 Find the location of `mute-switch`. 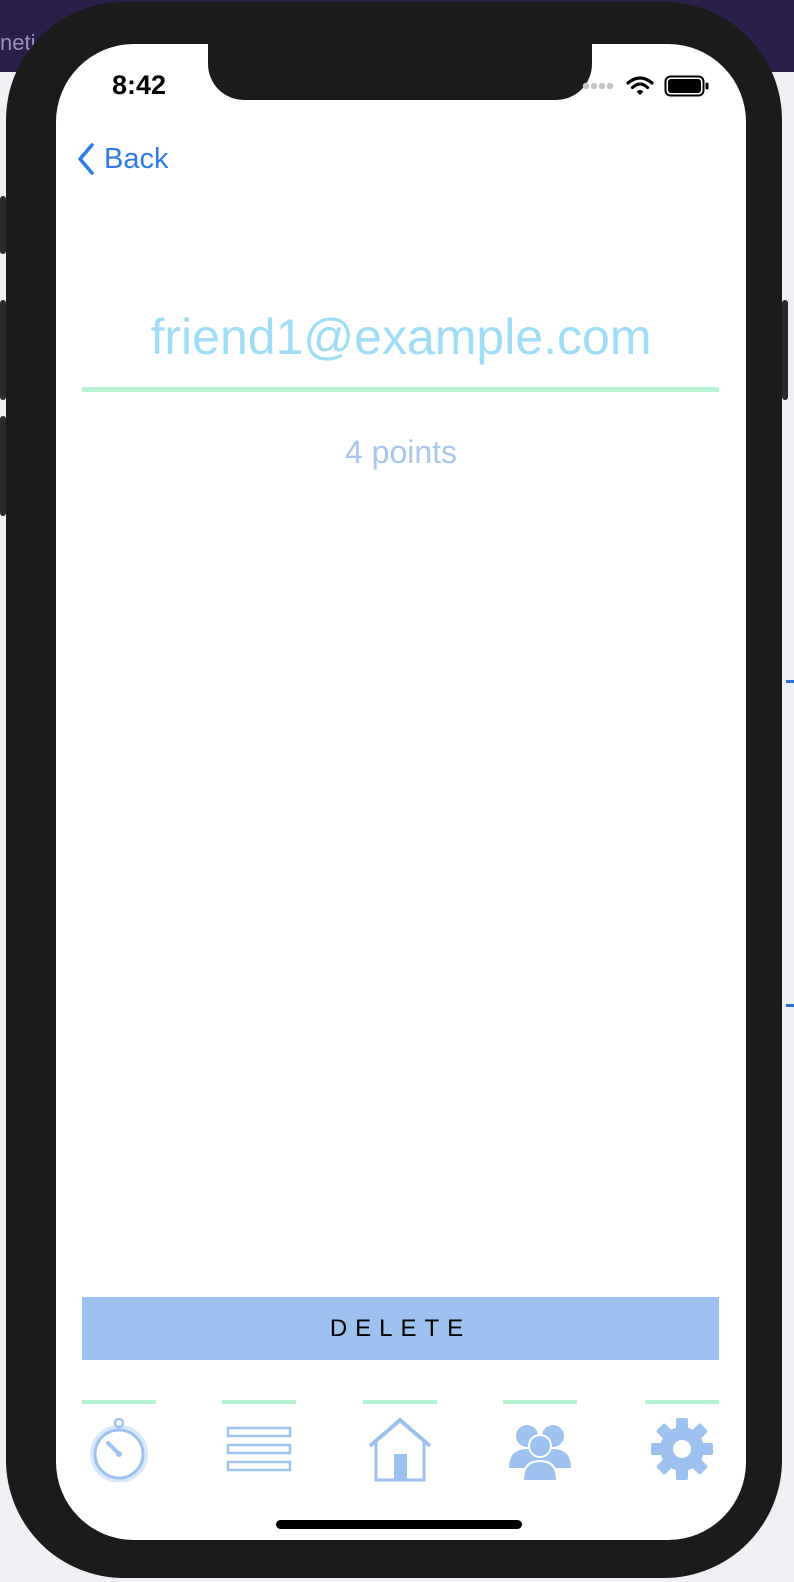

mute-switch is located at coordinates (3, 225).